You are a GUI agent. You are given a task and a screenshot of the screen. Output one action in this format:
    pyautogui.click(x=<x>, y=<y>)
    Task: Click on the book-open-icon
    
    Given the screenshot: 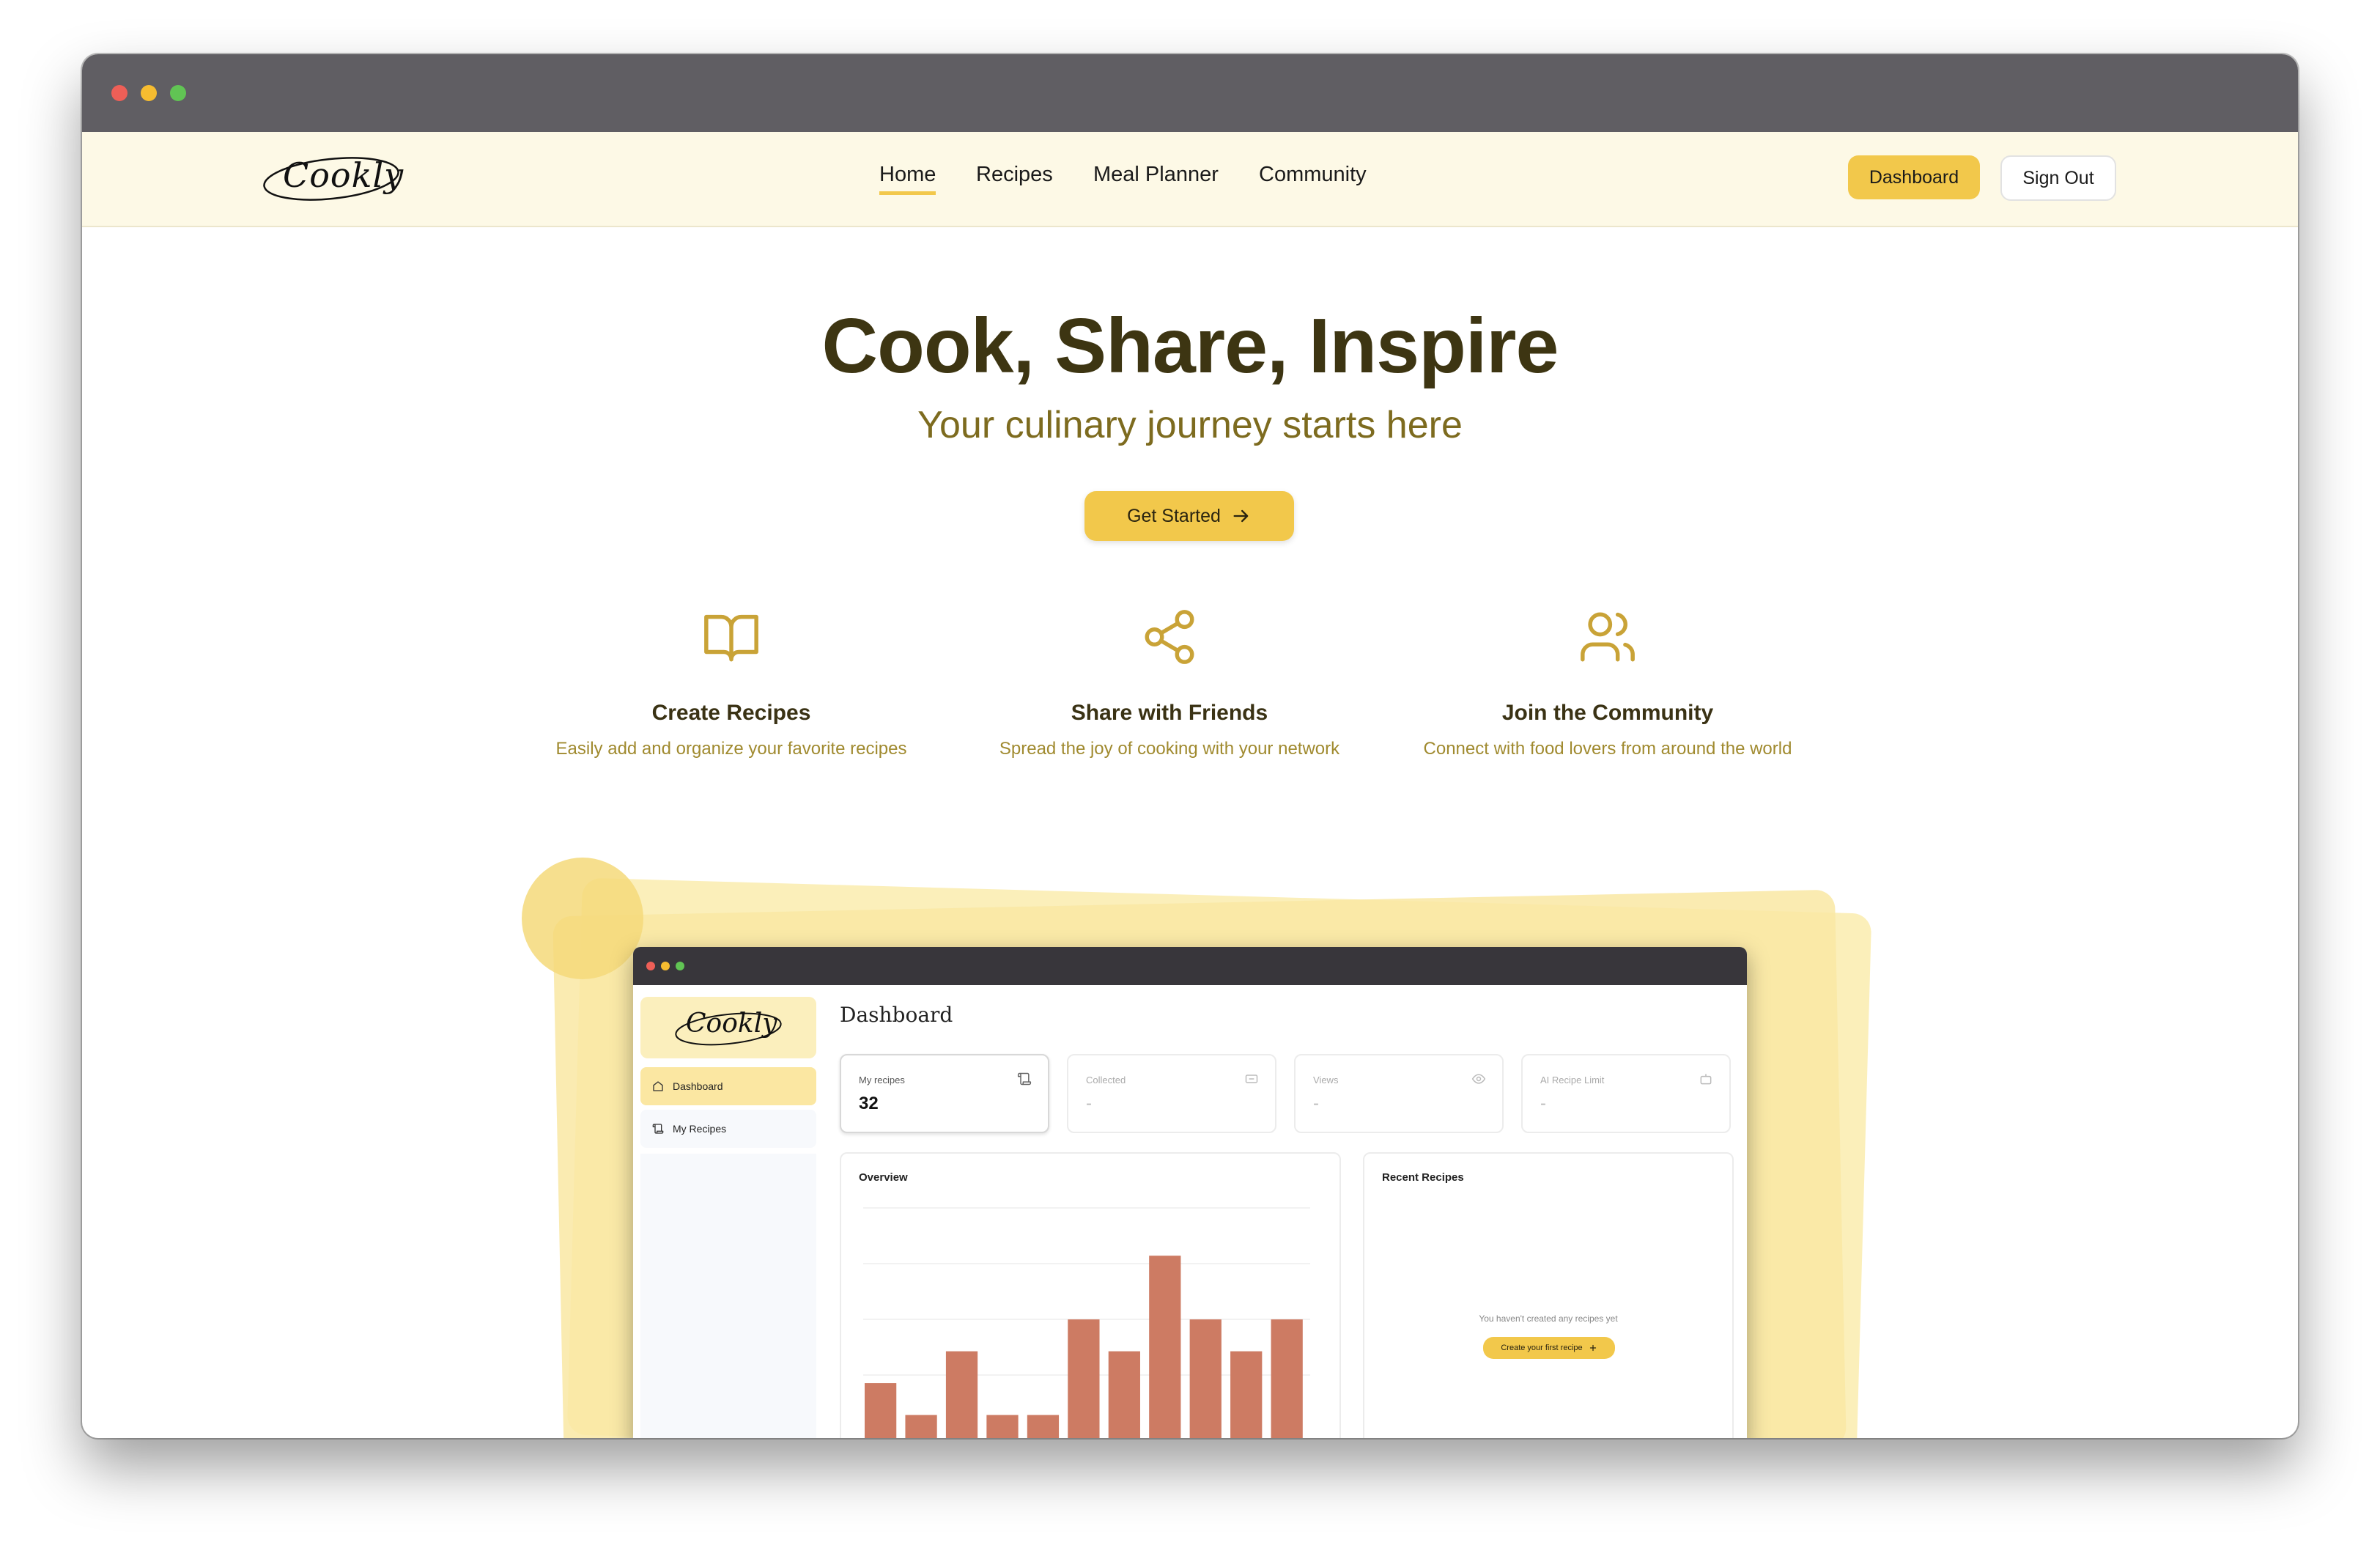 What is the action you would take?
    pyautogui.click(x=731, y=638)
    